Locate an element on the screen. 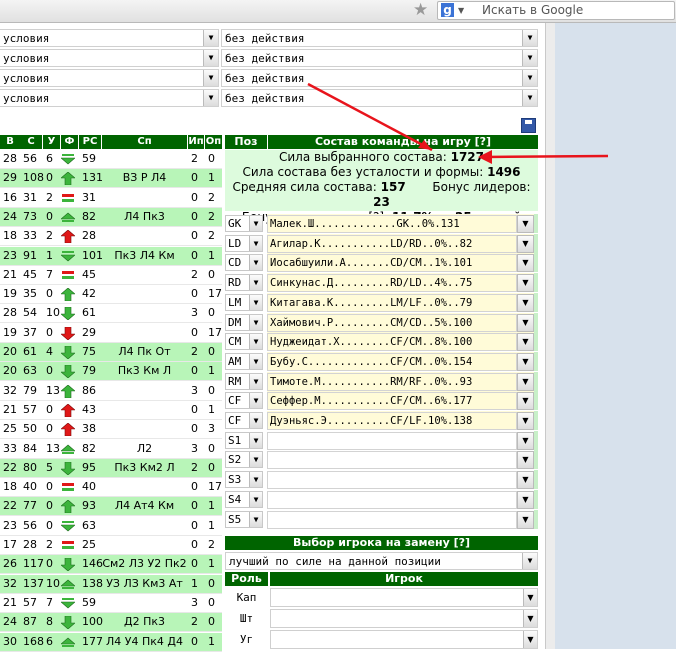 The height and width of the screenshot is (652, 676). annotation-arrows is located at coordinates (458, 123).